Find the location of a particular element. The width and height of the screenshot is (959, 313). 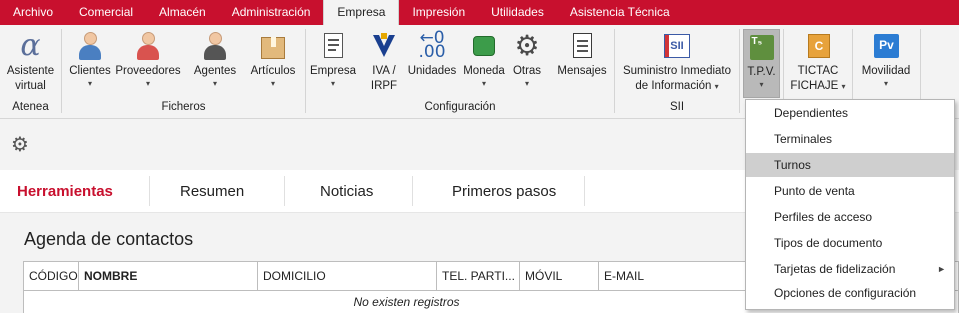

menu-item-terminales: Terminales is located at coordinates (850, 139).